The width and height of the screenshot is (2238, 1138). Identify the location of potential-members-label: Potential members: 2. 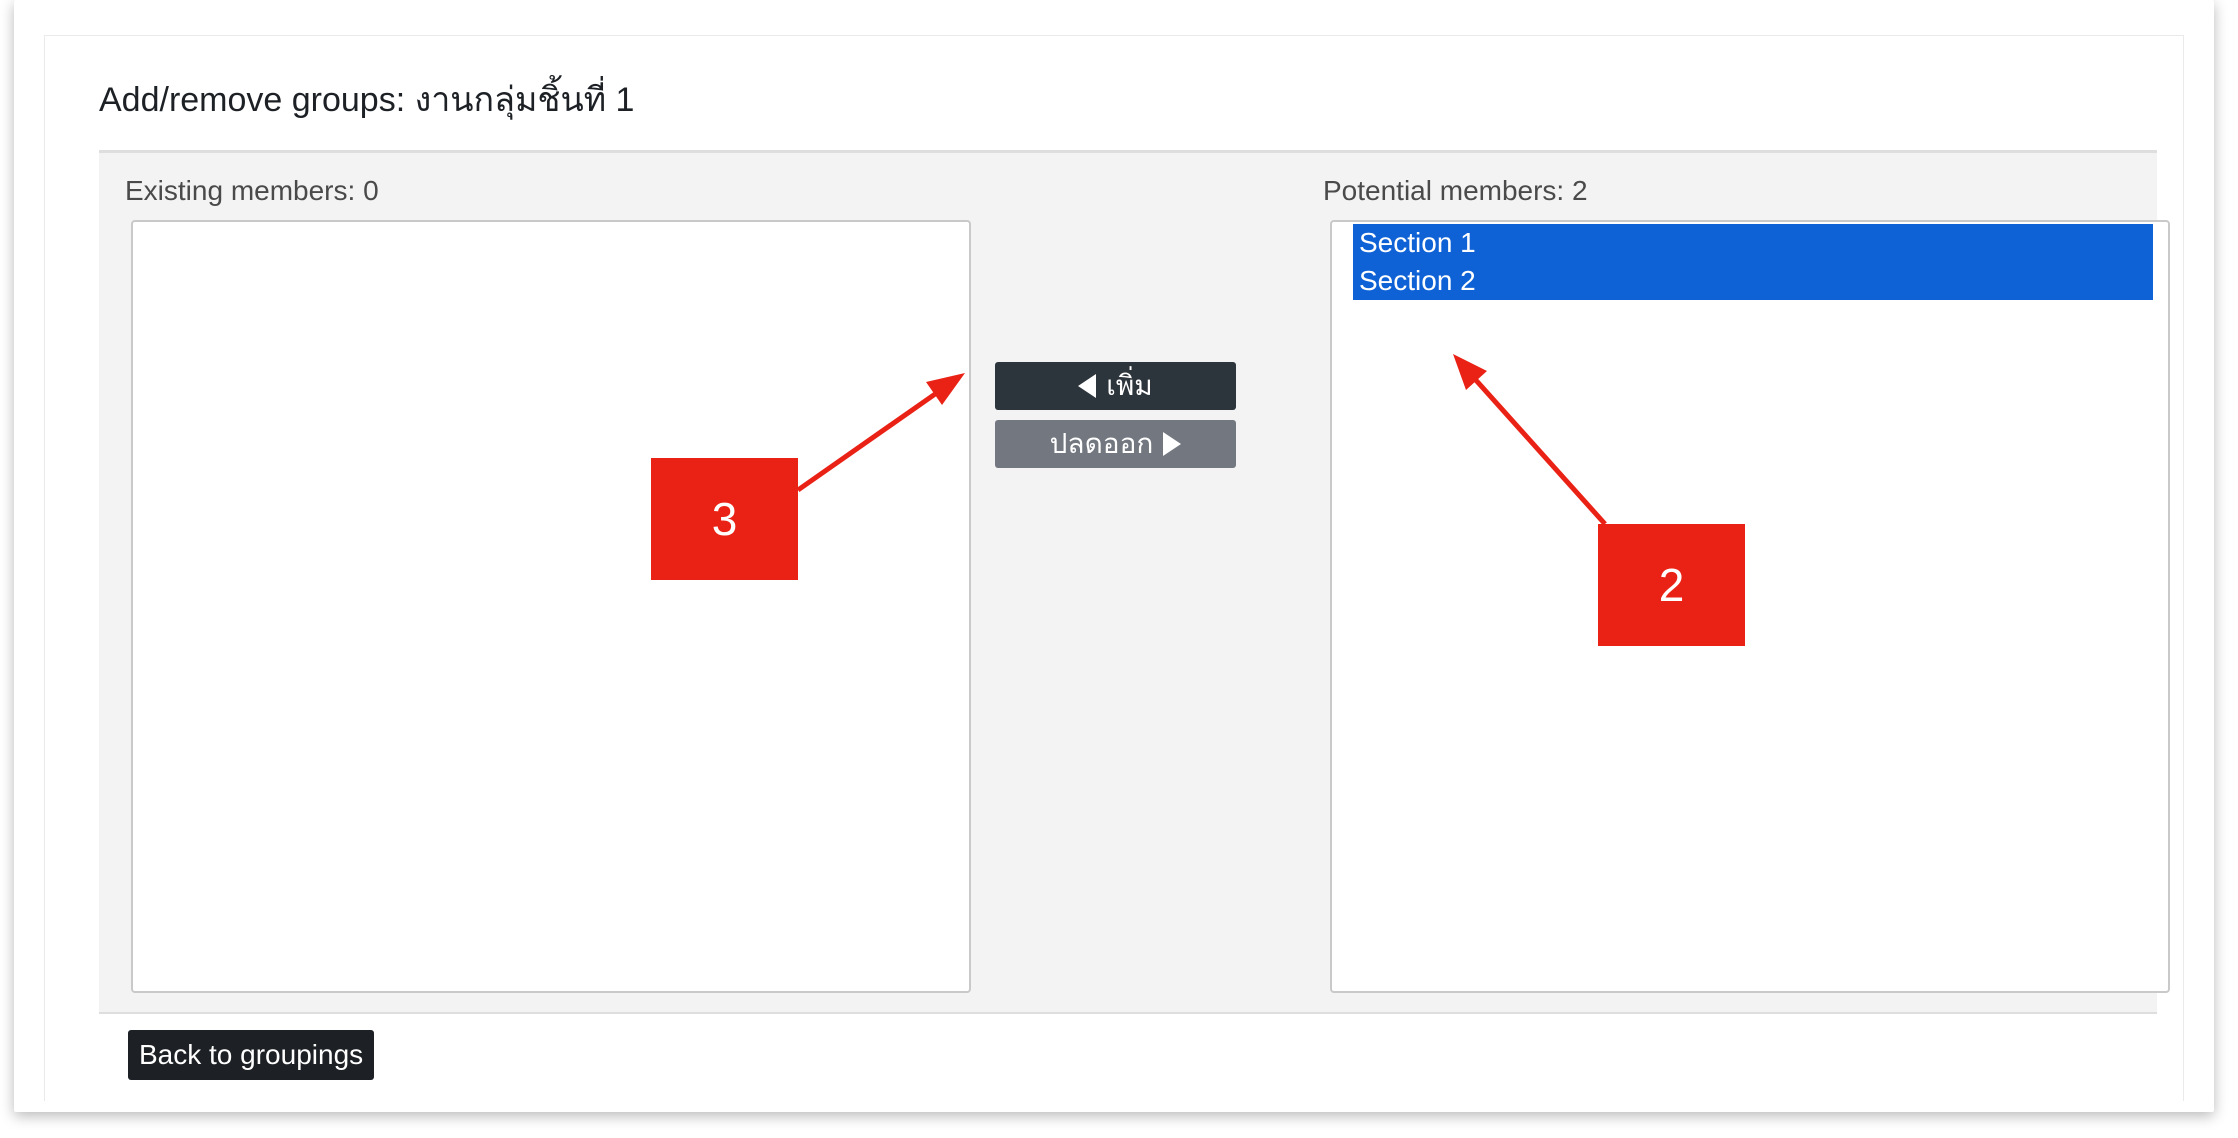
(1455, 190).